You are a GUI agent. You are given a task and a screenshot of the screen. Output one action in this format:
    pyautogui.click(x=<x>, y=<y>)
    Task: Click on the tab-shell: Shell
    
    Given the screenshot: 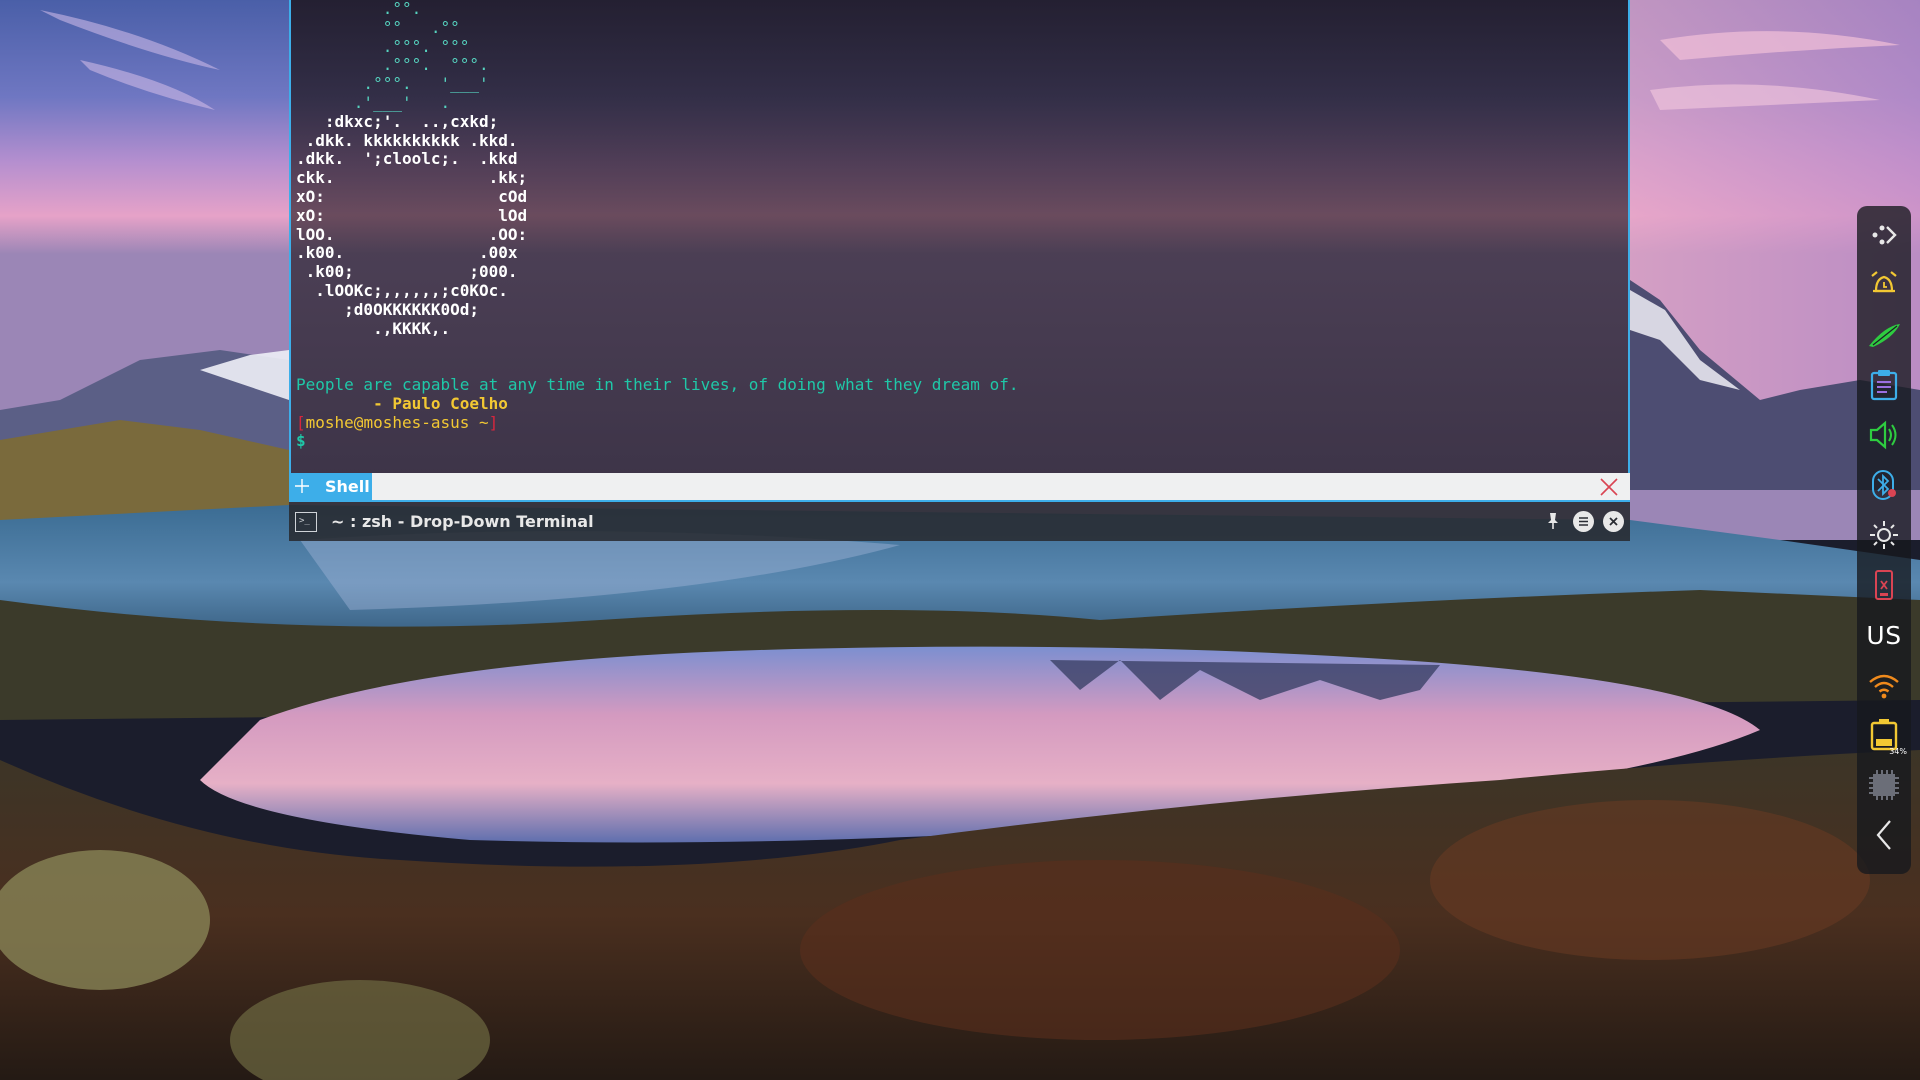 What is the action you would take?
    pyautogui.click(x=330, y=486)
    